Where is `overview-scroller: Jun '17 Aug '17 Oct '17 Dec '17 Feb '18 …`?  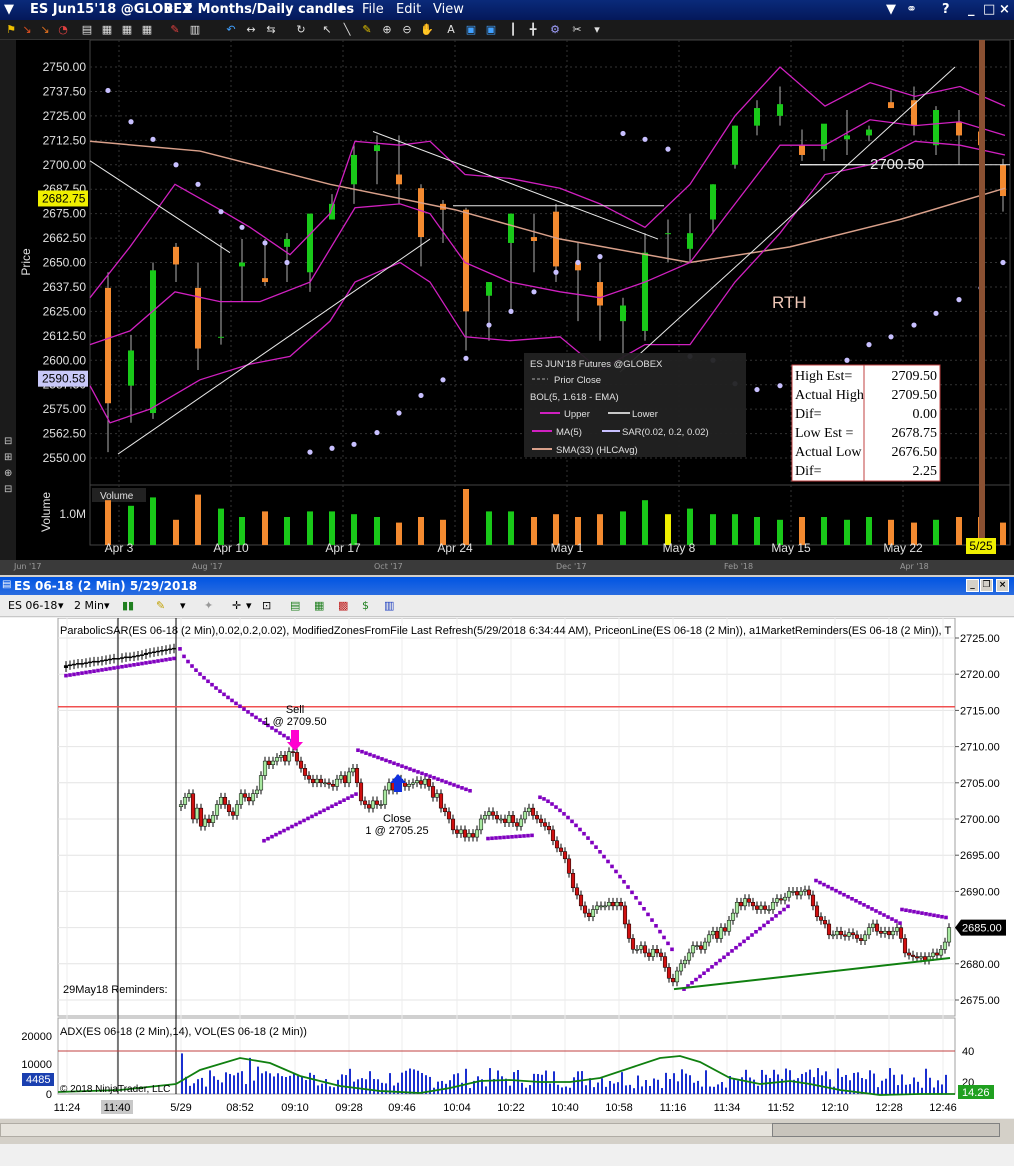 overview-scroller: Jun '17 Aug '17 Oct '17 Dec '17 Feb '18 … is located at coordinates (507, 567).